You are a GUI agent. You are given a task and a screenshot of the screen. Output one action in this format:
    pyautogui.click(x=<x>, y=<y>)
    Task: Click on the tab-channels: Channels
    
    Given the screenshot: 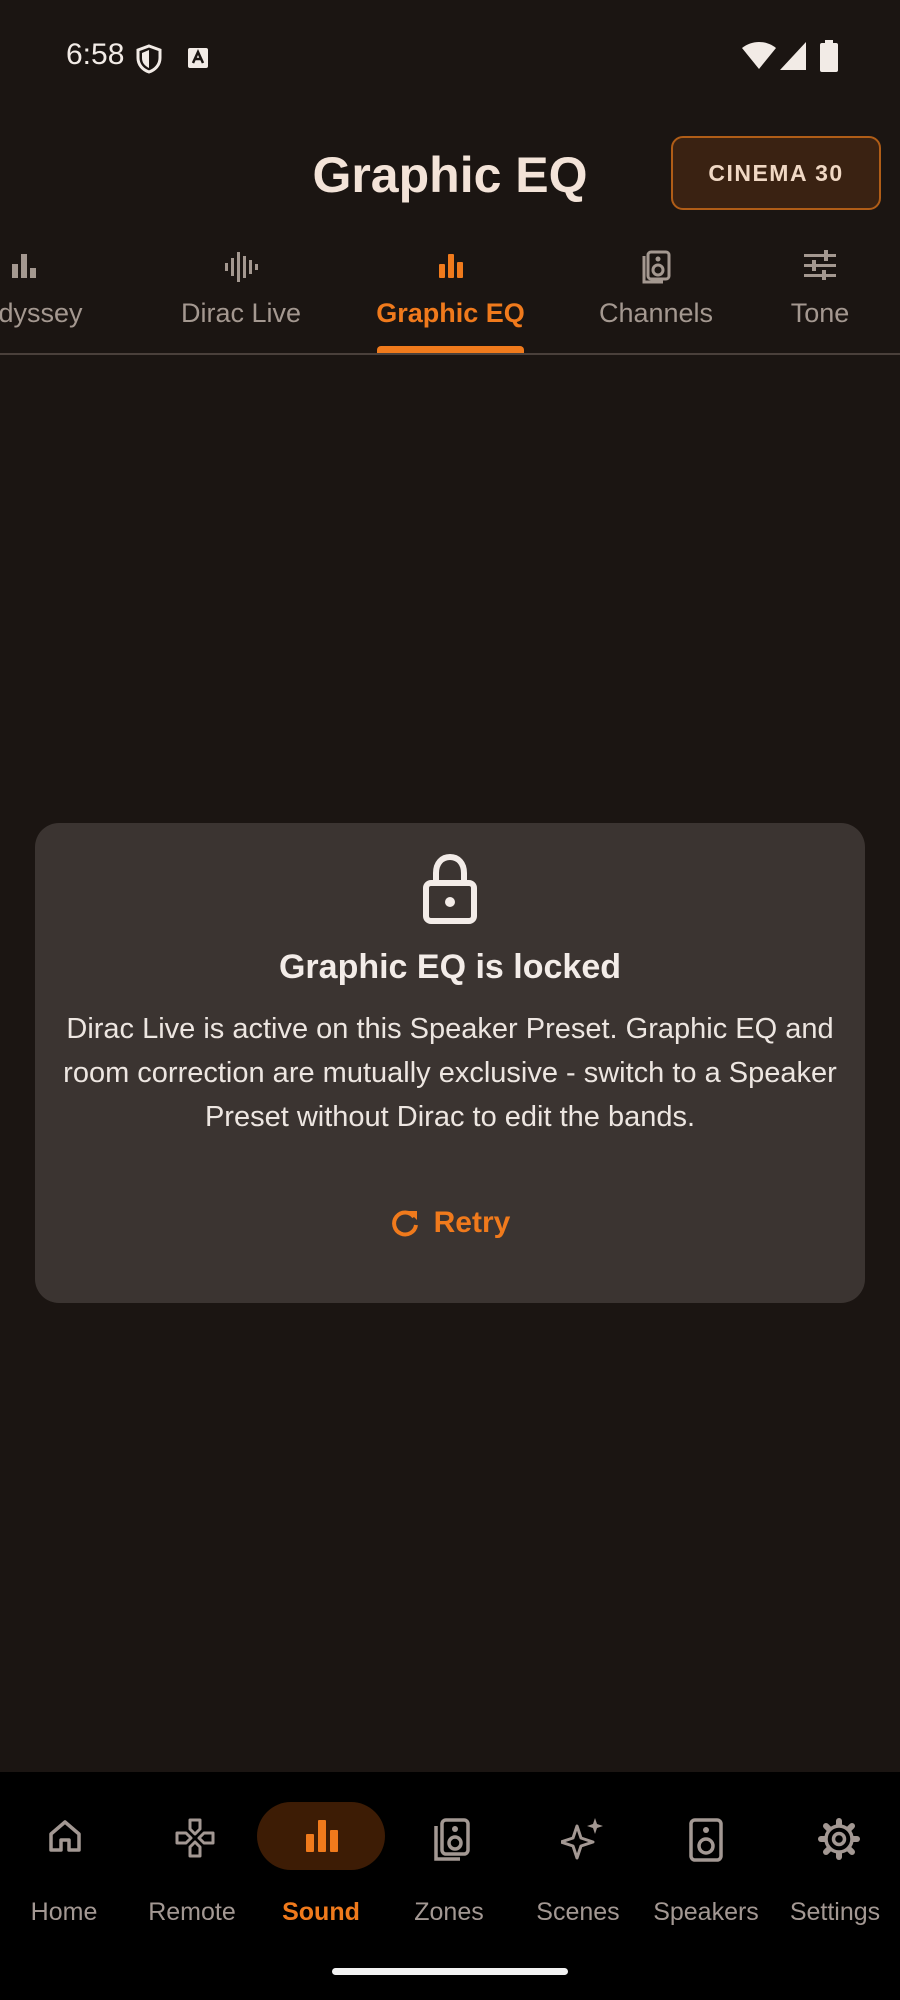 What is the action you would take?
    pyautogui.click(x=656, y=296)
    